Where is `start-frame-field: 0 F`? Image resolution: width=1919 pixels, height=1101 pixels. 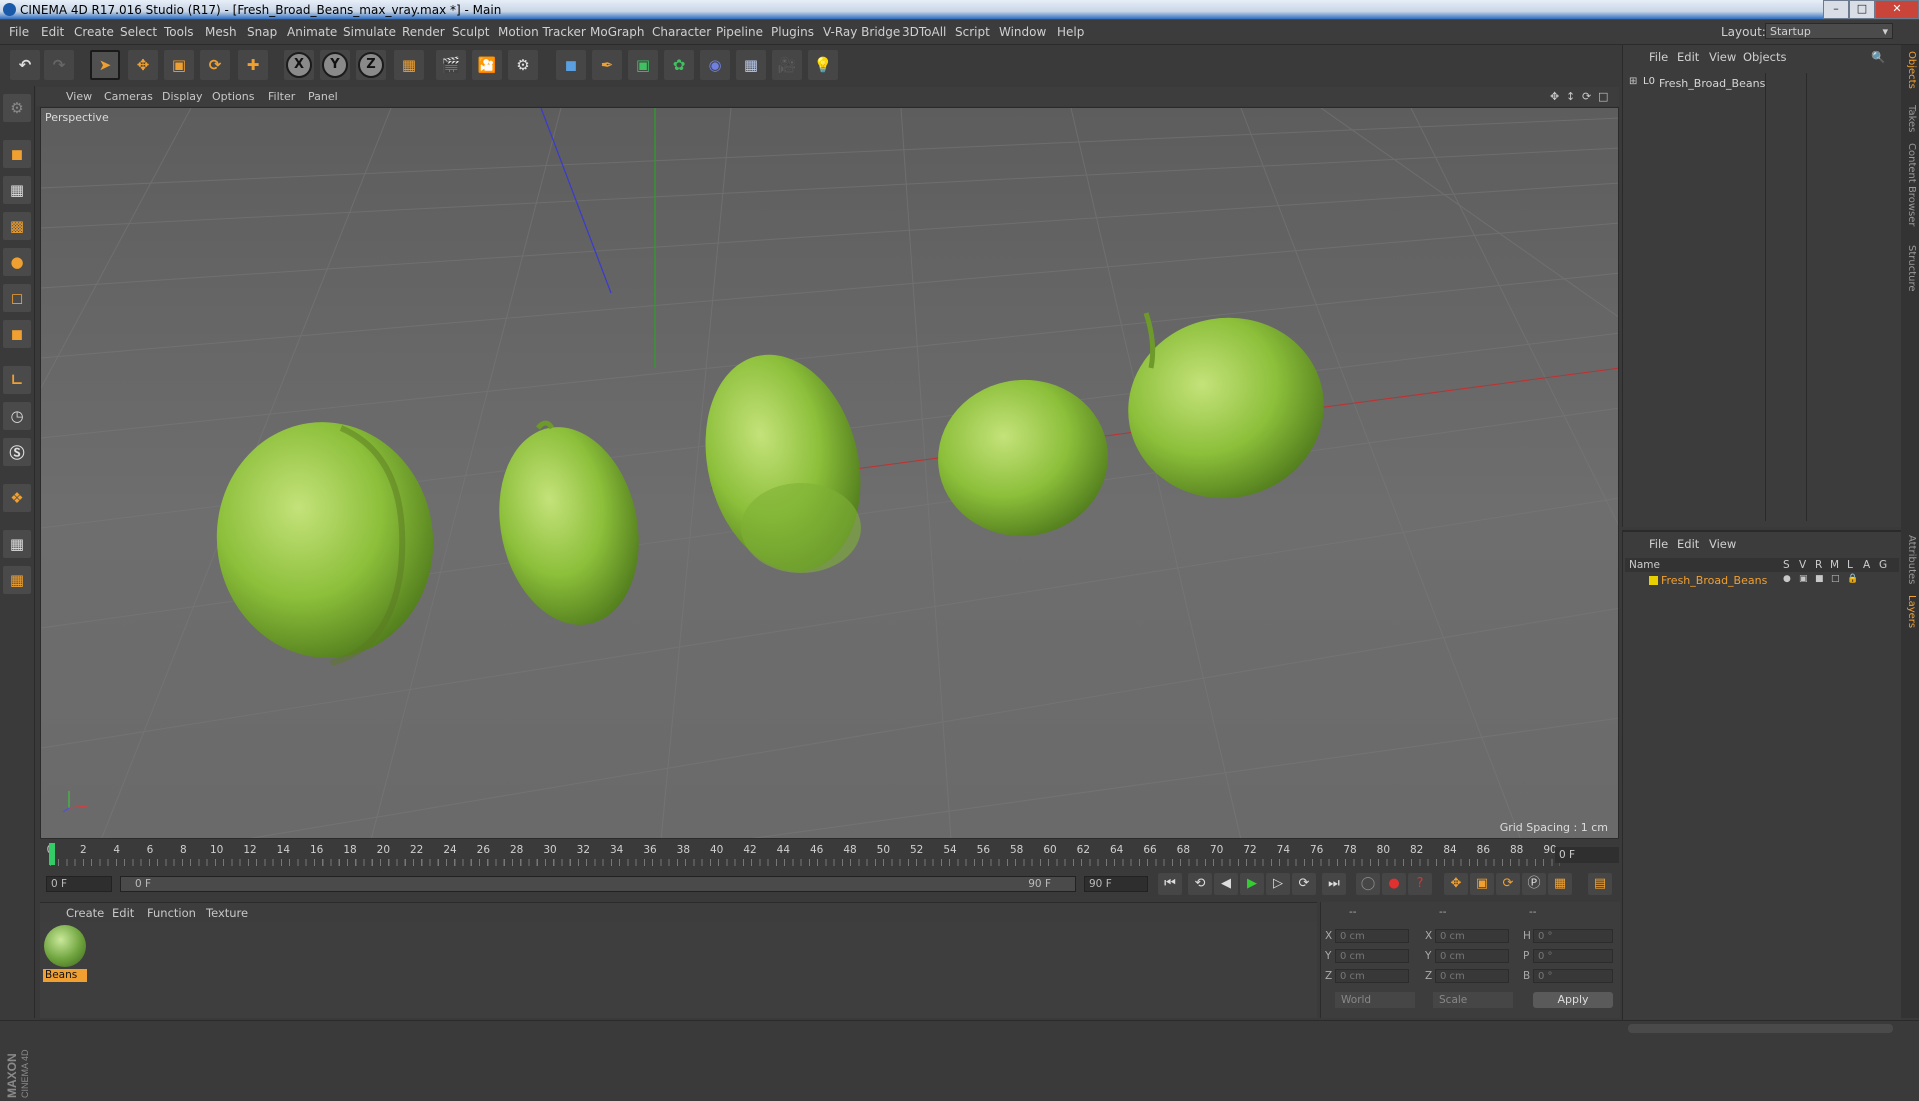 start-frame-field: 0 F is located at coordinates (79, 884).